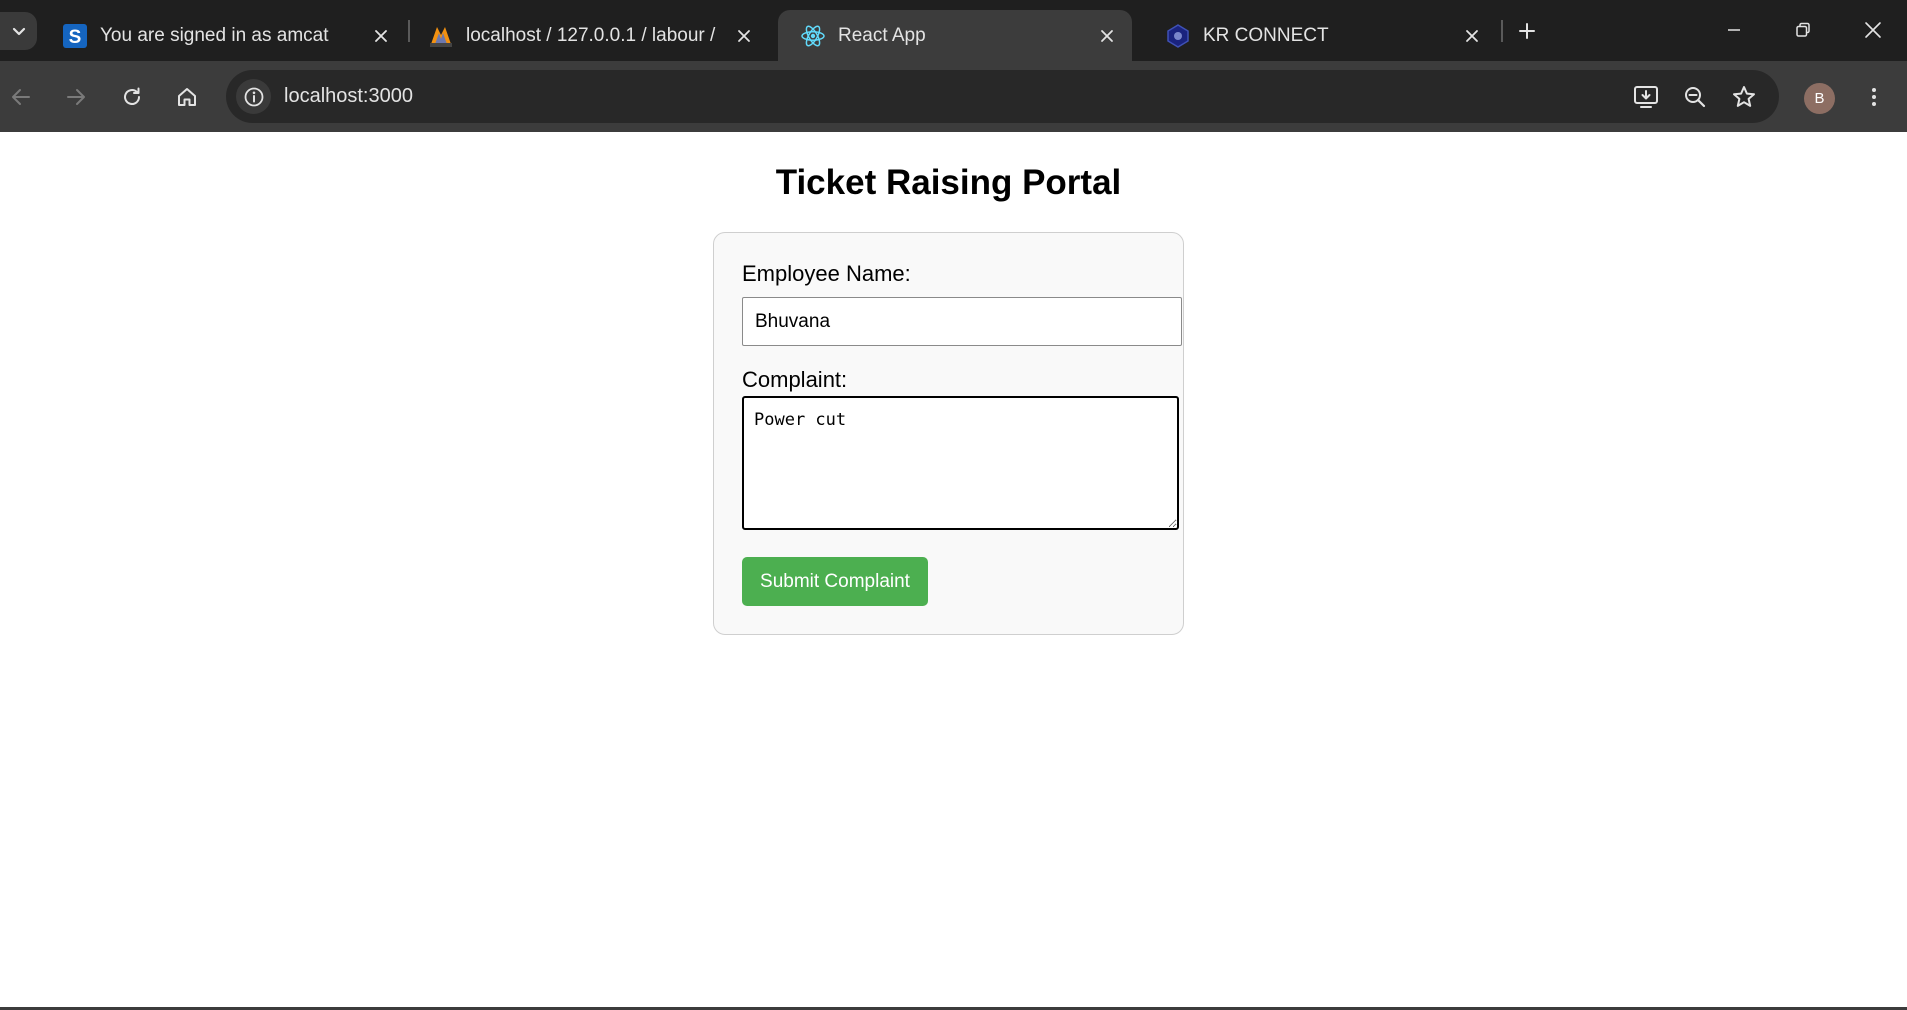  I want to click on restore-icon, so click(1803, 29).